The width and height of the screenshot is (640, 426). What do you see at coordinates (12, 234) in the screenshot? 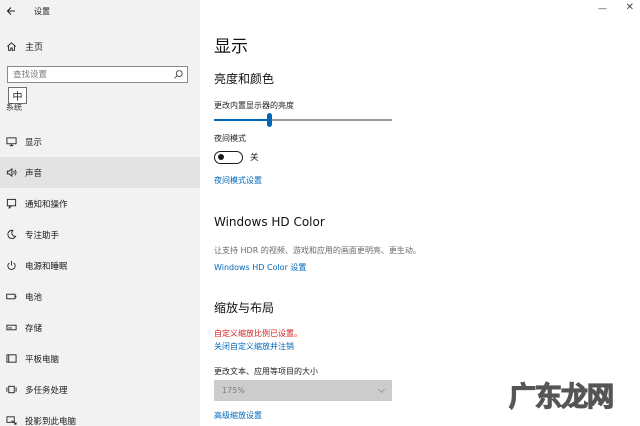
I see `moon-icon` at bounding box center [12, 234].